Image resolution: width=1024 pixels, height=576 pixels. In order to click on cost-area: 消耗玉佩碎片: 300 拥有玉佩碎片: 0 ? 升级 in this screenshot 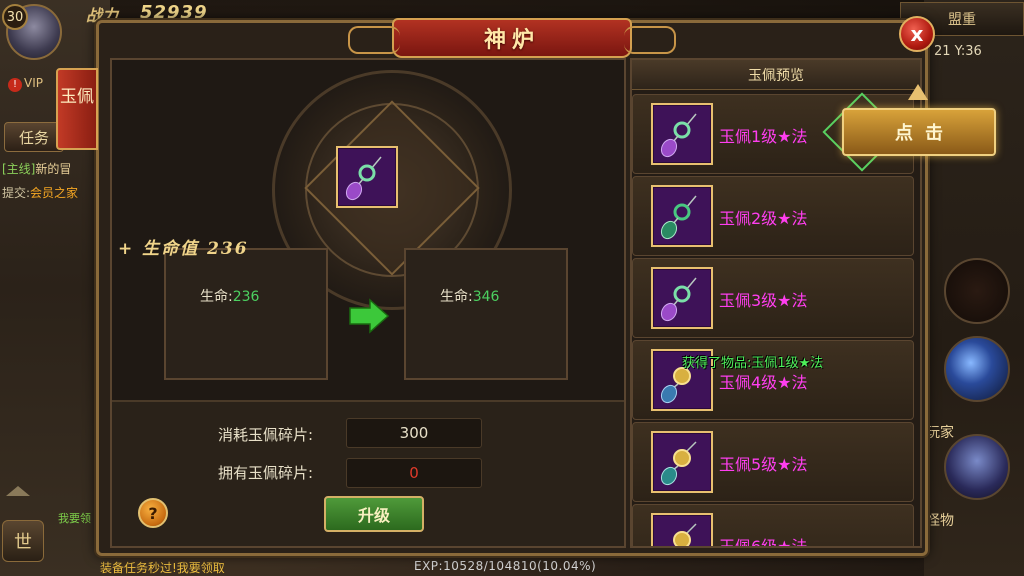, I will do `click(368, 473)`.